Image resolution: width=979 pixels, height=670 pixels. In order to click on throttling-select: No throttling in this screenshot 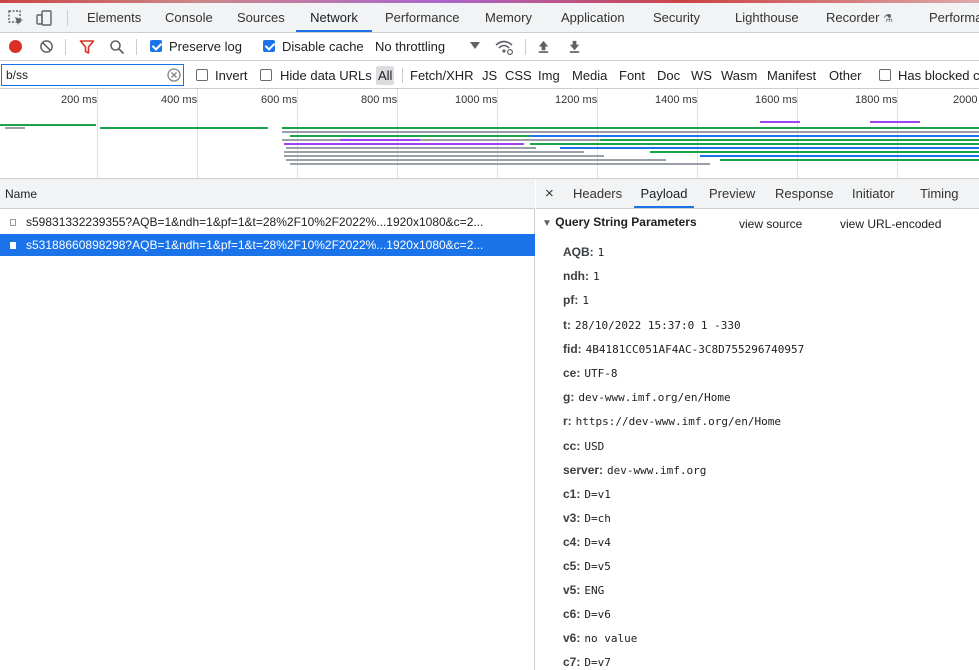, I will do `click(410, 46)`.